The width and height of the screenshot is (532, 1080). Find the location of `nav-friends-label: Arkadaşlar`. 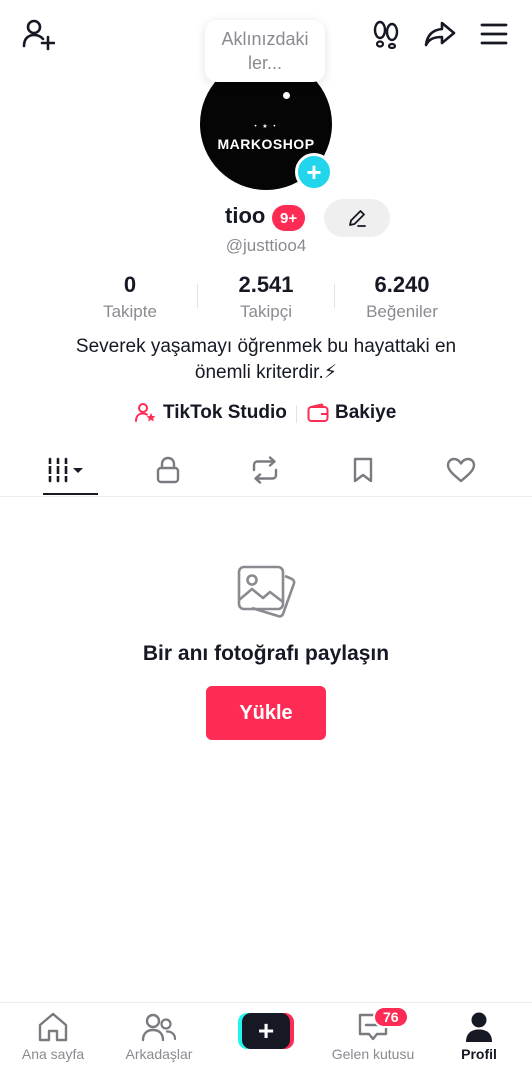

nav-friends-label: Arkadaşlar is located at coordinates (159, 1054).